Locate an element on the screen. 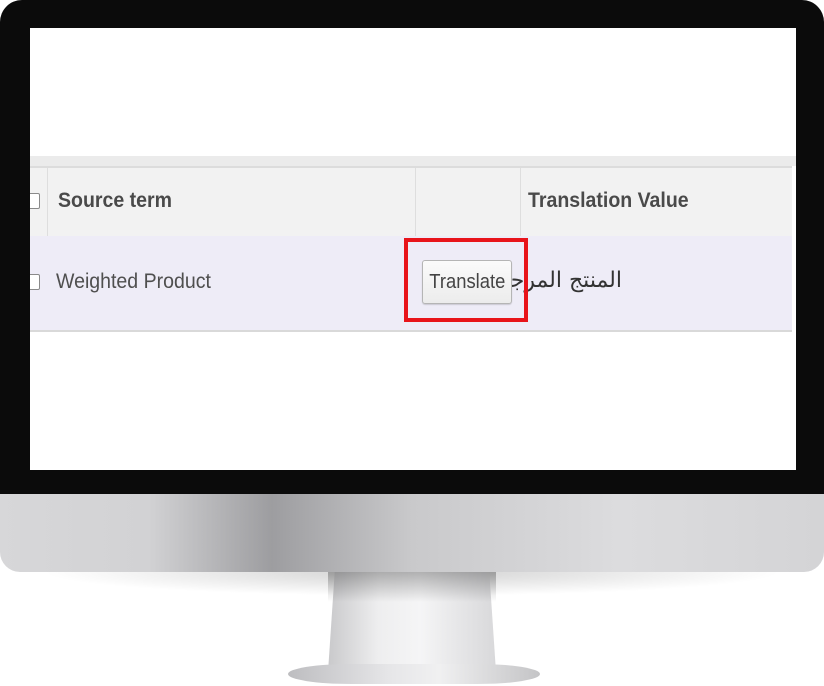  monitor-stand-foot is located at coordinates (414, 674).